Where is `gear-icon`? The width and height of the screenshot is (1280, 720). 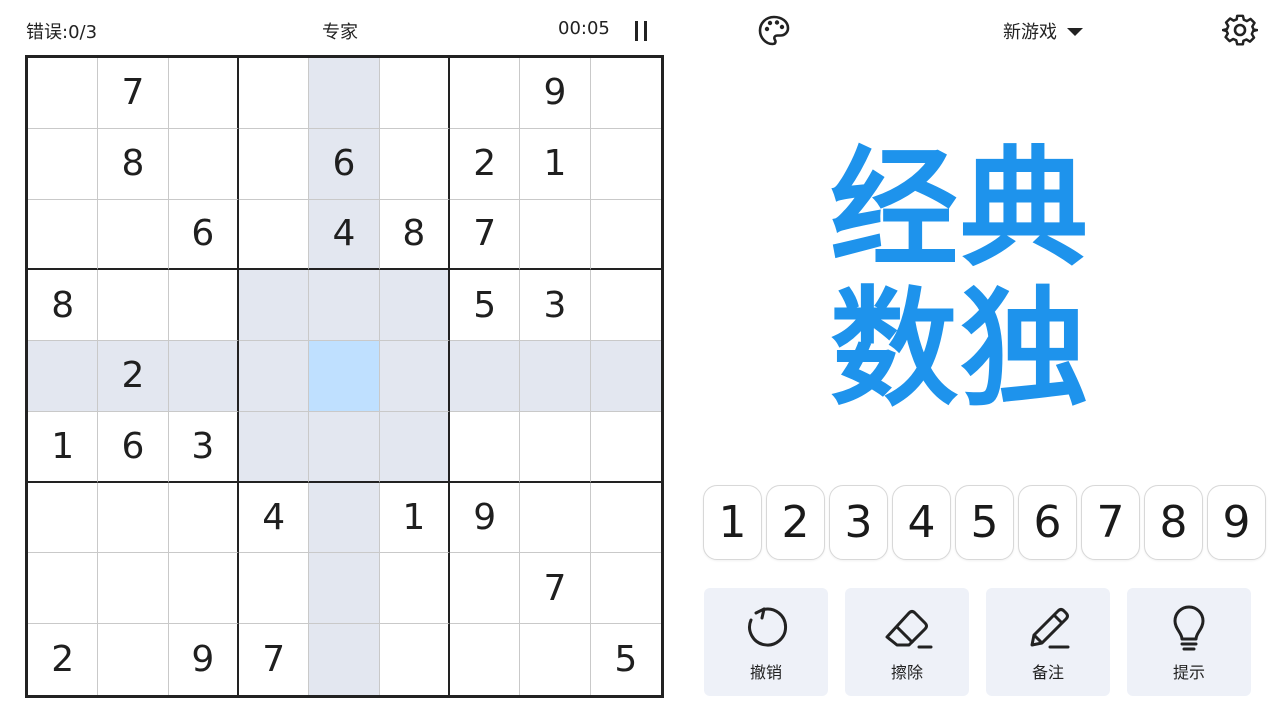
gear-icon is located at coordinates (1240, 30).